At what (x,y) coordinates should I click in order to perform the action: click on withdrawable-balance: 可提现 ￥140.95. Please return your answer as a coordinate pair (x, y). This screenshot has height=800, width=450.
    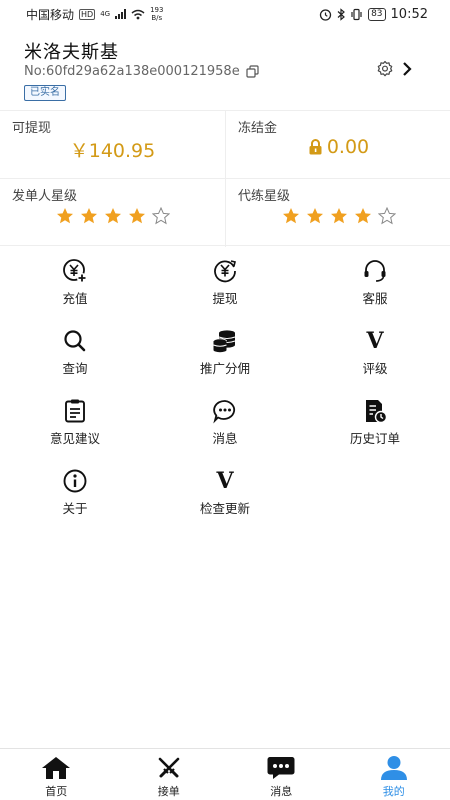
    Looking at the image, I should click on (112, 145).